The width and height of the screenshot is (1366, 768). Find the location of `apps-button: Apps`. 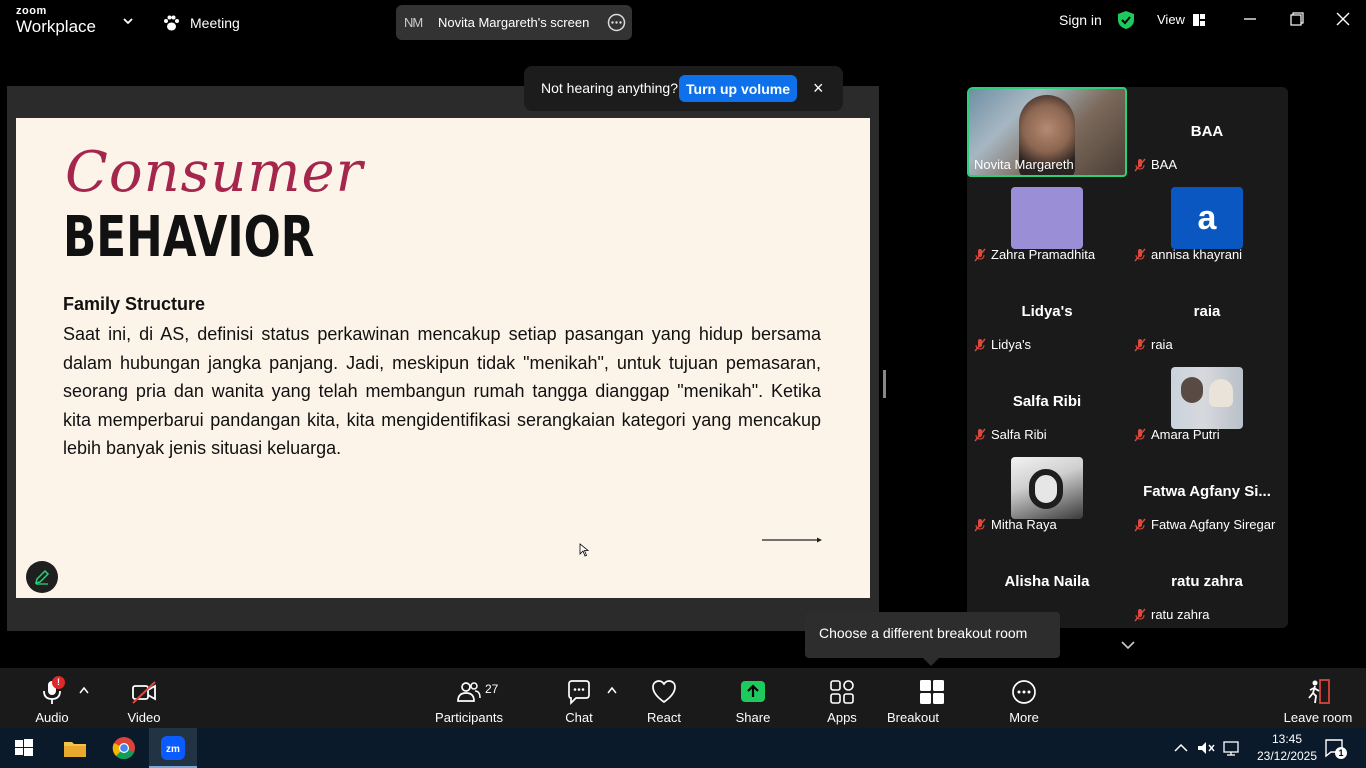

apps-button: Apps is located at coordinates (842, 701).